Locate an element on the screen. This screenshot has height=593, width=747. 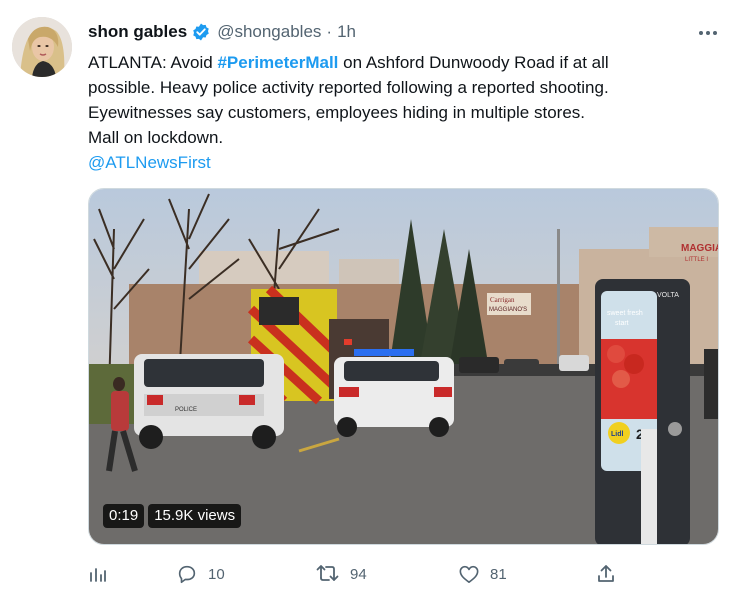
hashtag-link: #PerimeterMall is located at coordinates (277, 62).